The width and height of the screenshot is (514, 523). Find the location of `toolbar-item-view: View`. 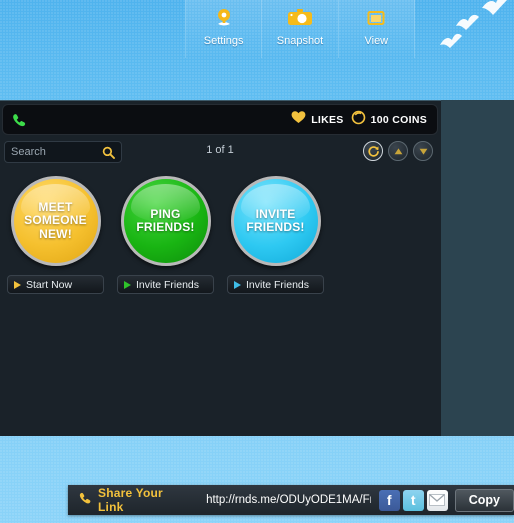

toolbar-item-view: View is located at coordinates (377, 29).